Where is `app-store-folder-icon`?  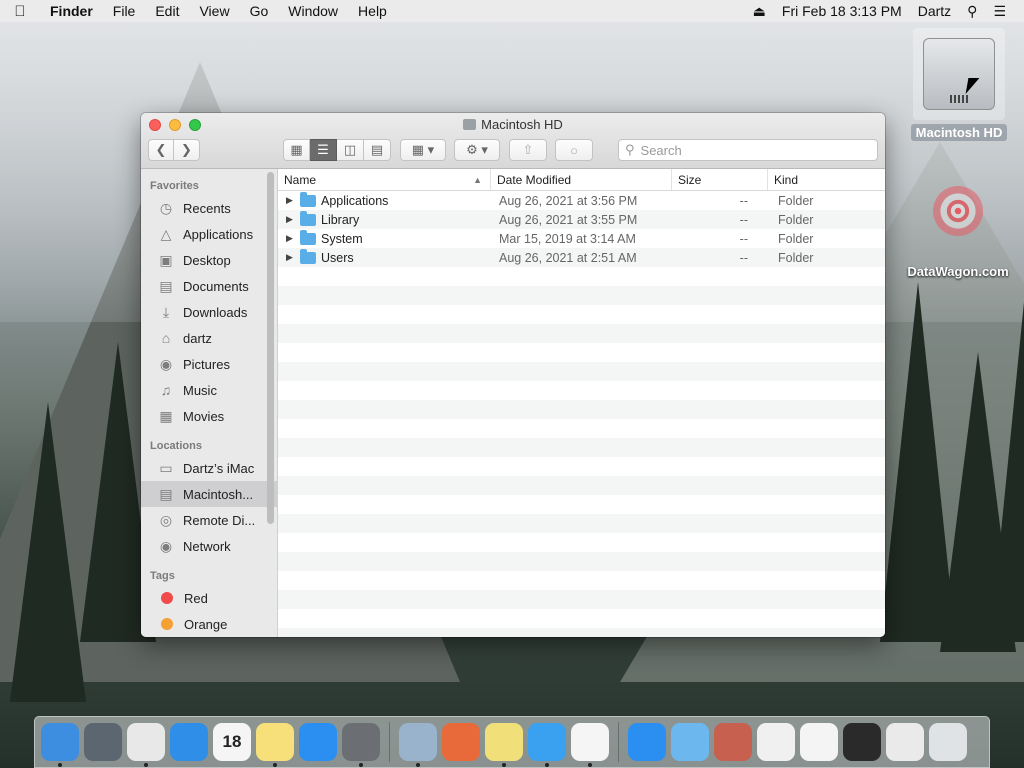
app-store-folder-icon is located at coordinates (647, 742).